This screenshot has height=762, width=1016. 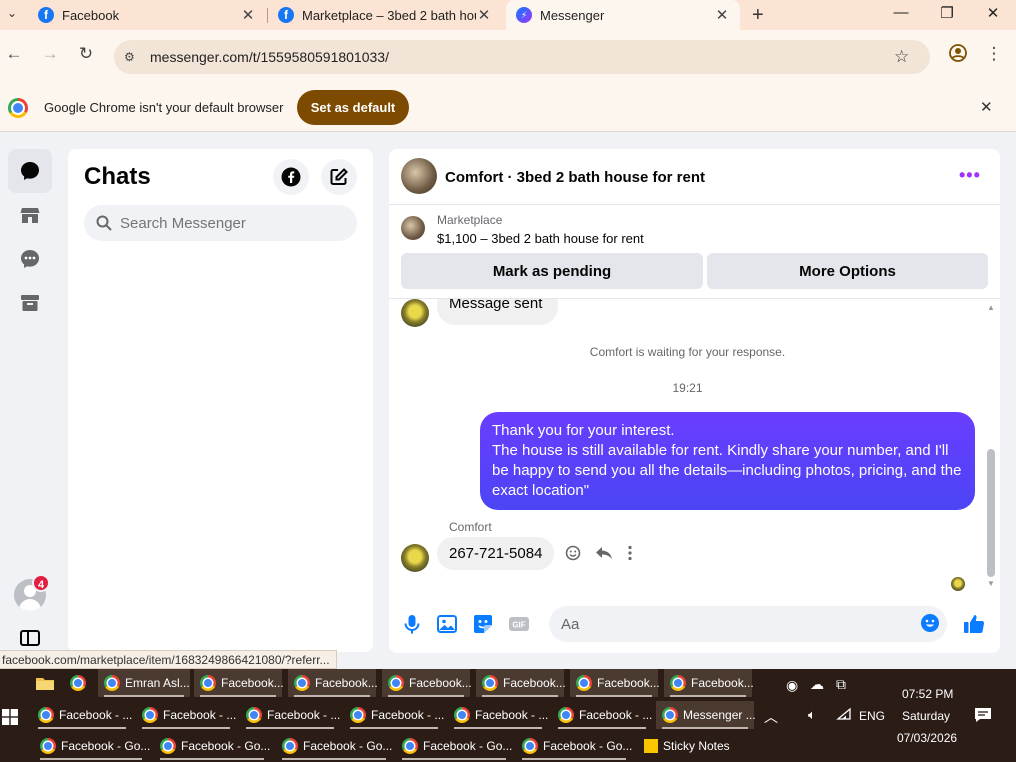 I want to click on new-tab-button: +, so click(x=758, y=15).